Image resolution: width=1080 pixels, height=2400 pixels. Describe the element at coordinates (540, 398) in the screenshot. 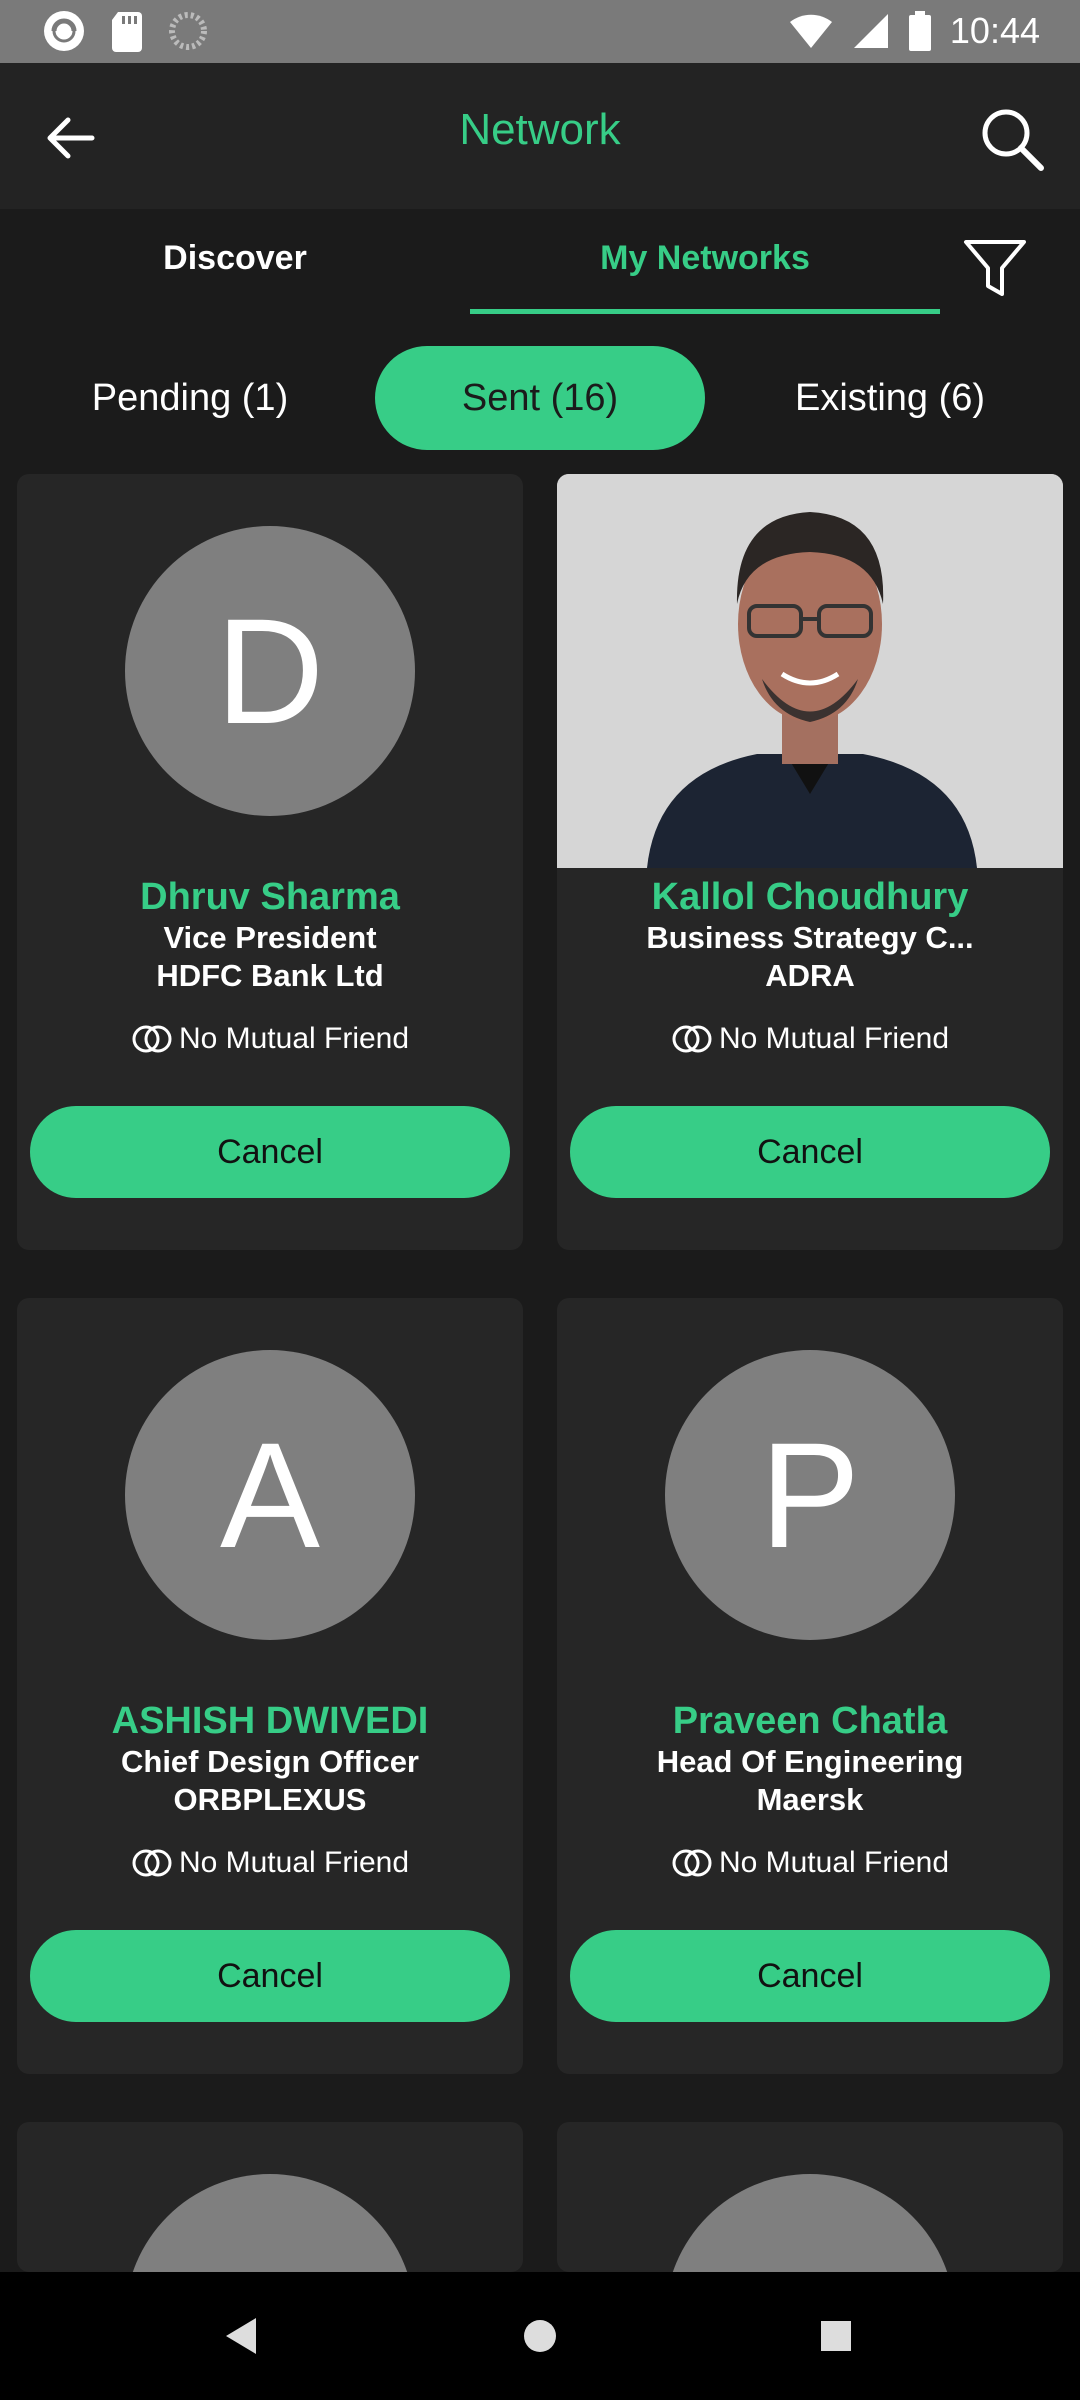

I see `chip-sent: Sent (16)` at that location.